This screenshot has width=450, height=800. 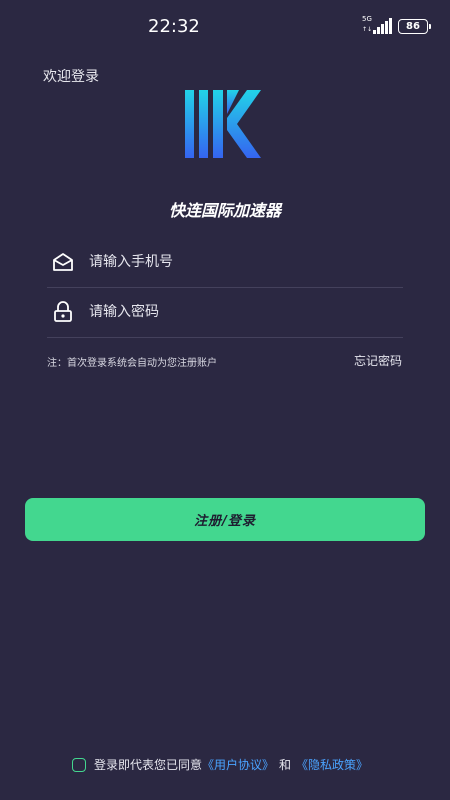 I want to click on password-field, so click(x=225, y=312).